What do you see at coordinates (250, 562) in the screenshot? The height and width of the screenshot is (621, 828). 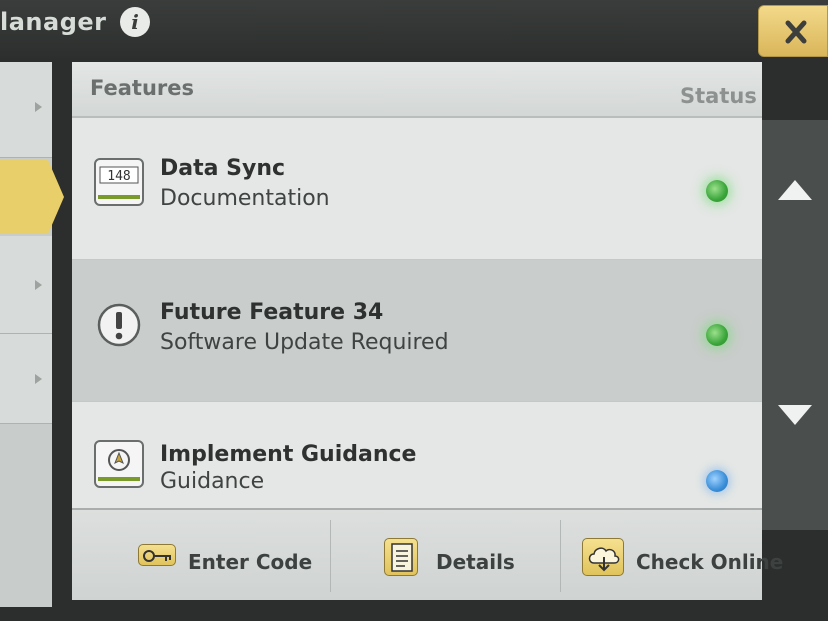 I see `enter-code-label: Enter Code` at bounding box center [250, 562].